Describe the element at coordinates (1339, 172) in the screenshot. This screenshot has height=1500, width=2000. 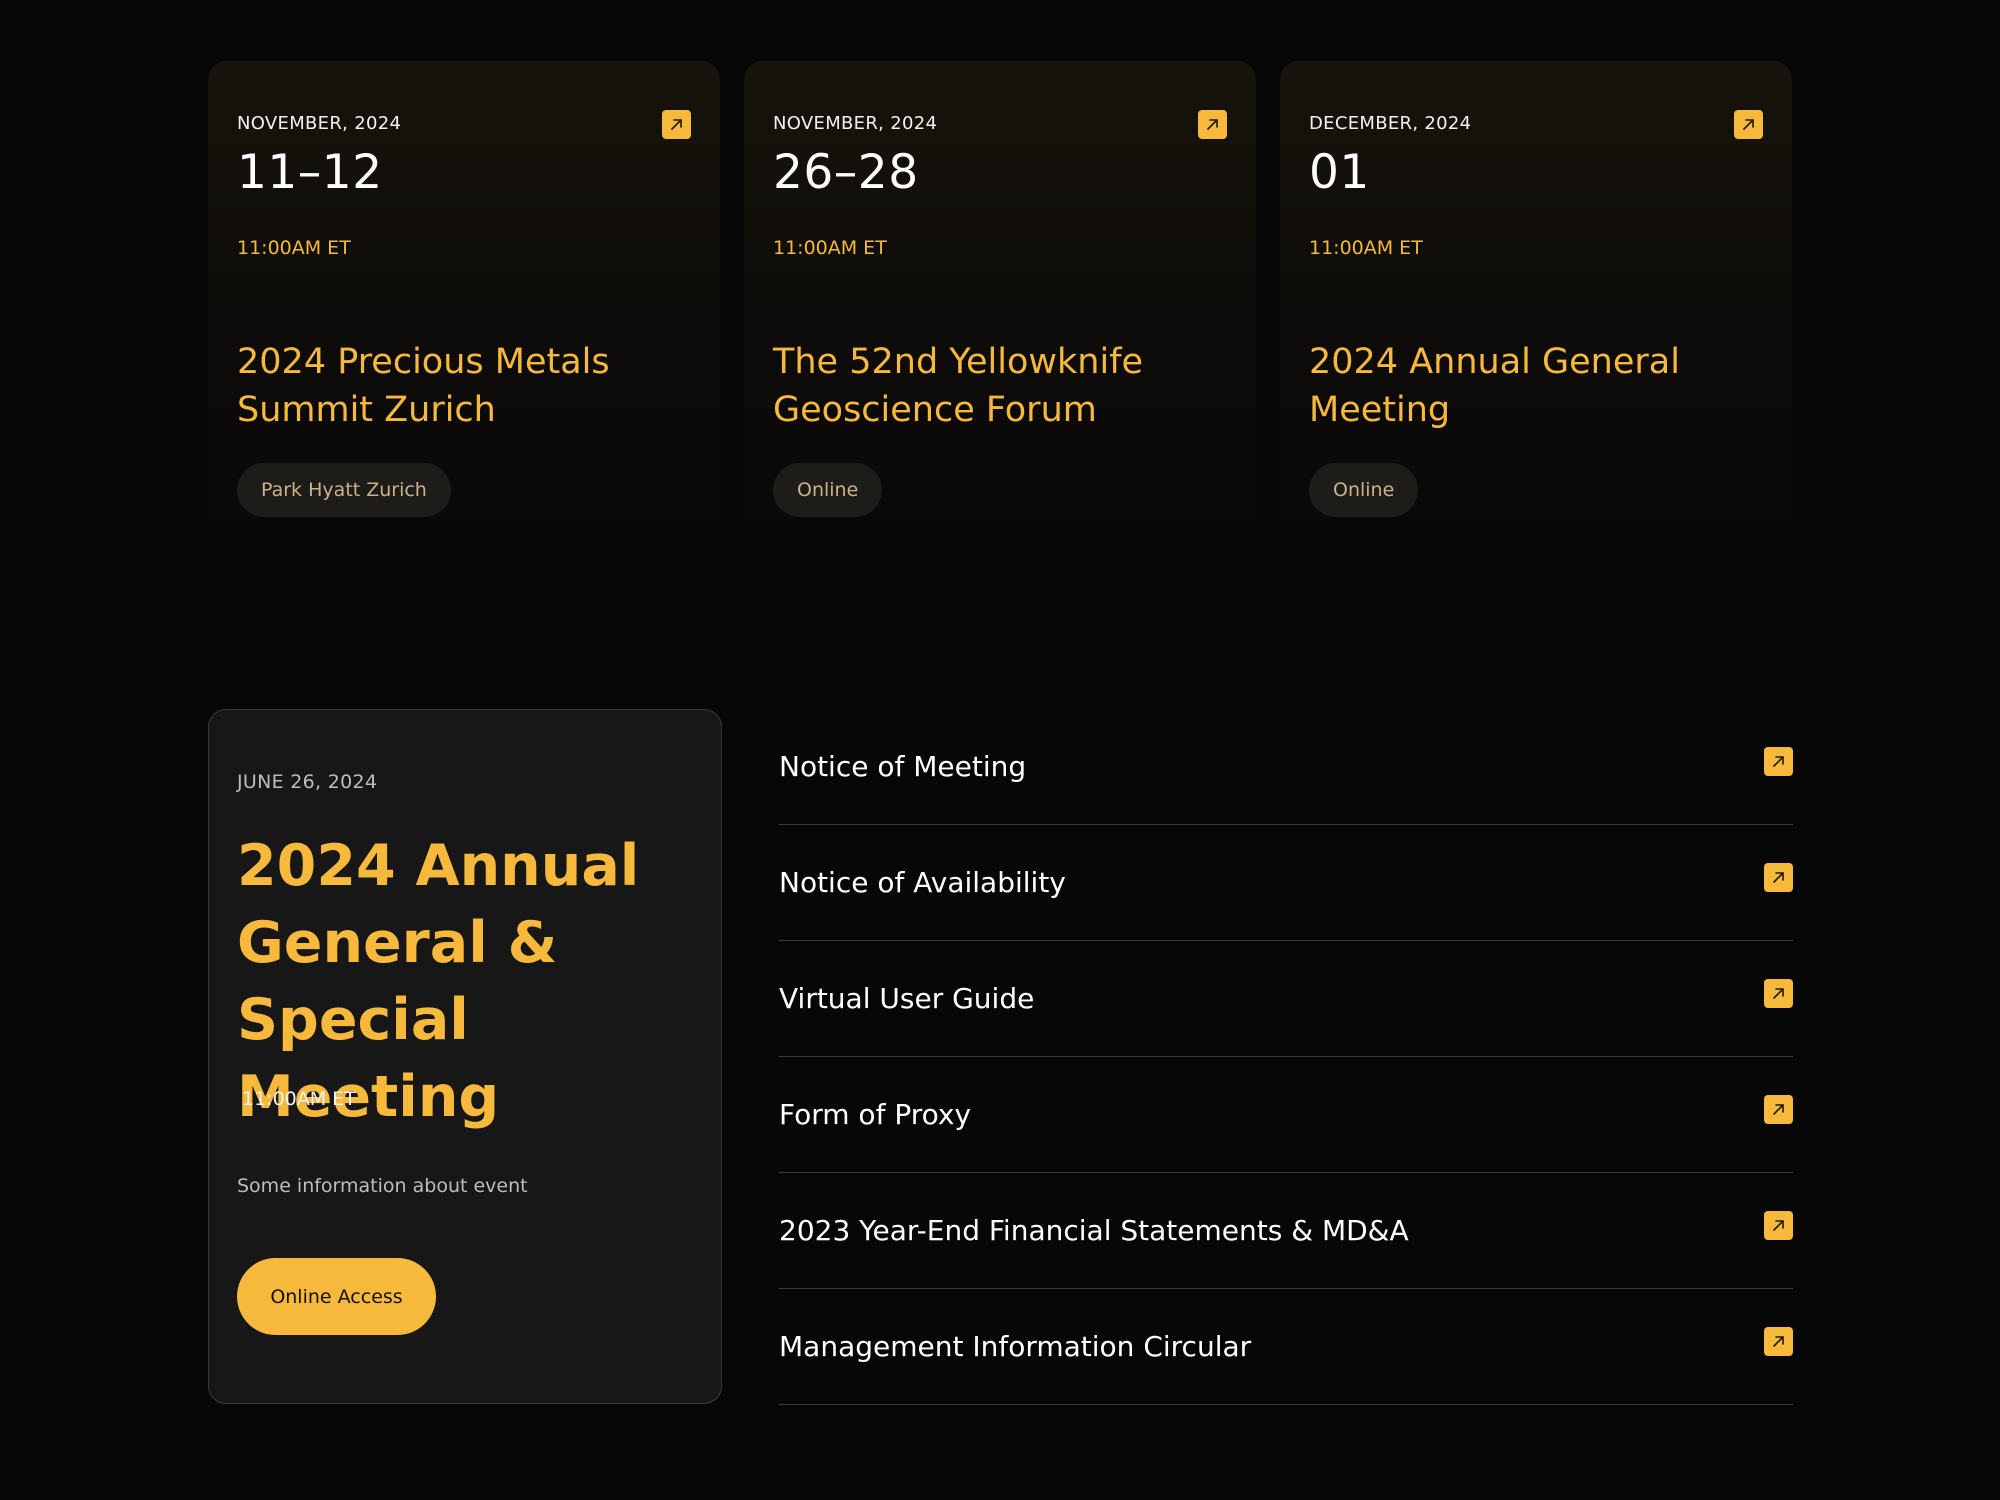
I see `event-days: 01` at that location.